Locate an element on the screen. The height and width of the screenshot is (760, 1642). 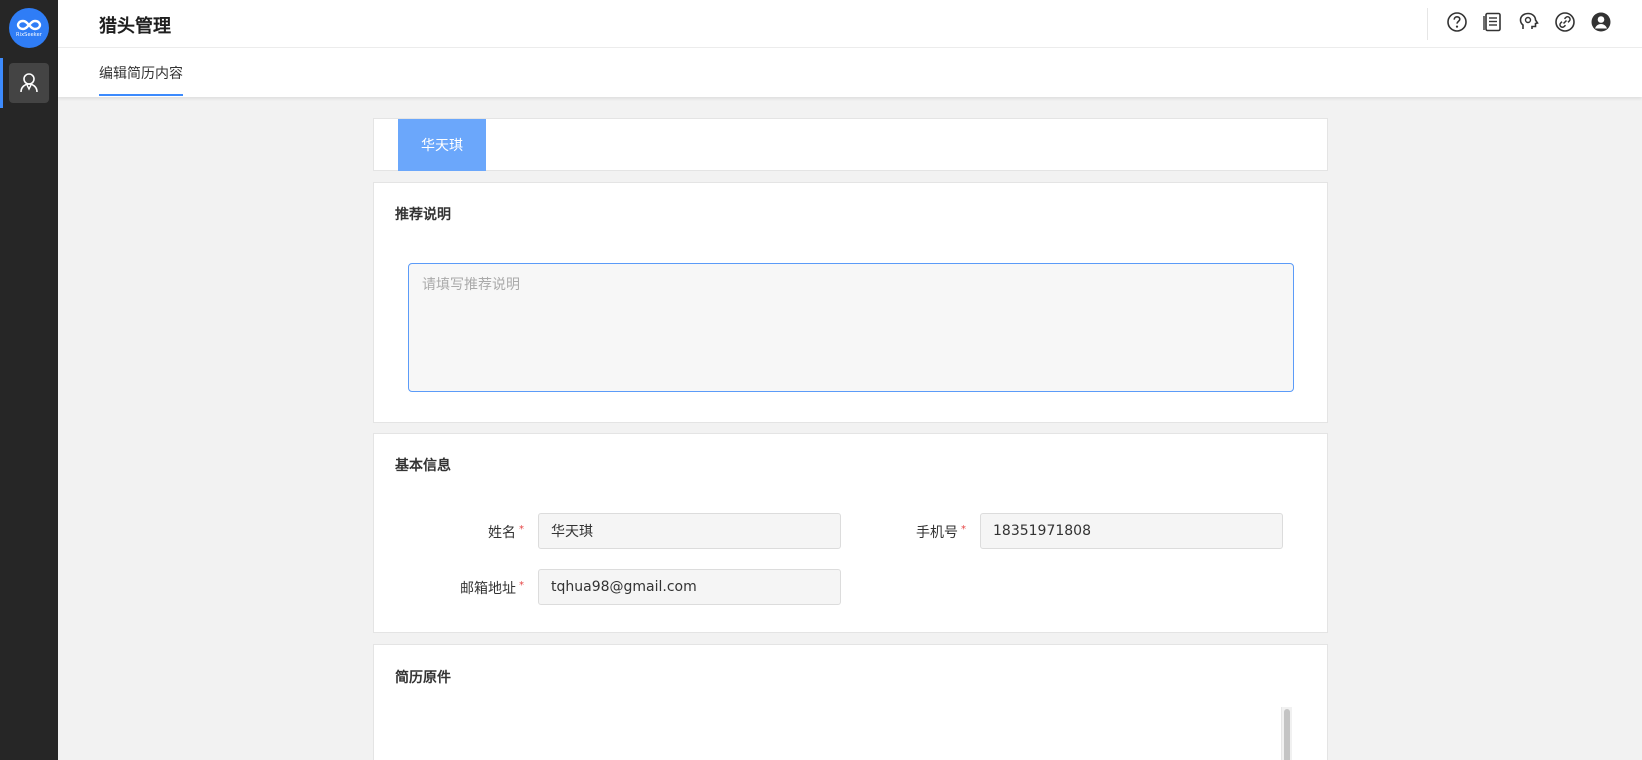
sidebar-active-indicator is located at coordinates (1, 83).